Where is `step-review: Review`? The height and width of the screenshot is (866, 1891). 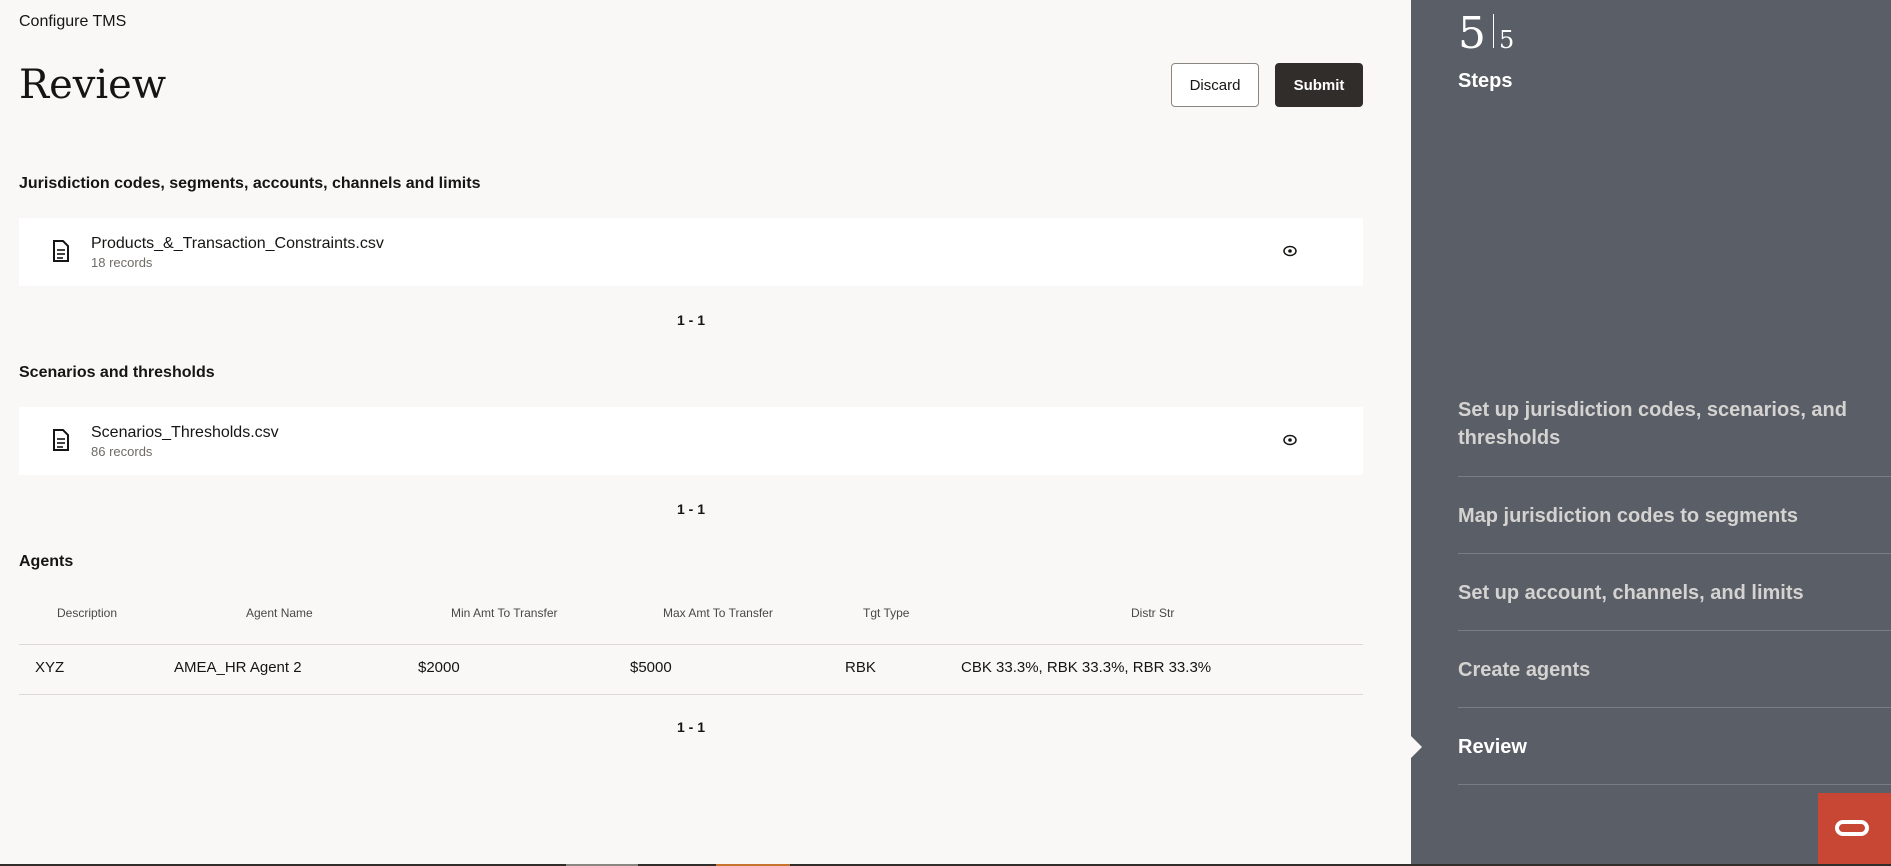
step-review: Review is located at coordinates (1674, 759).